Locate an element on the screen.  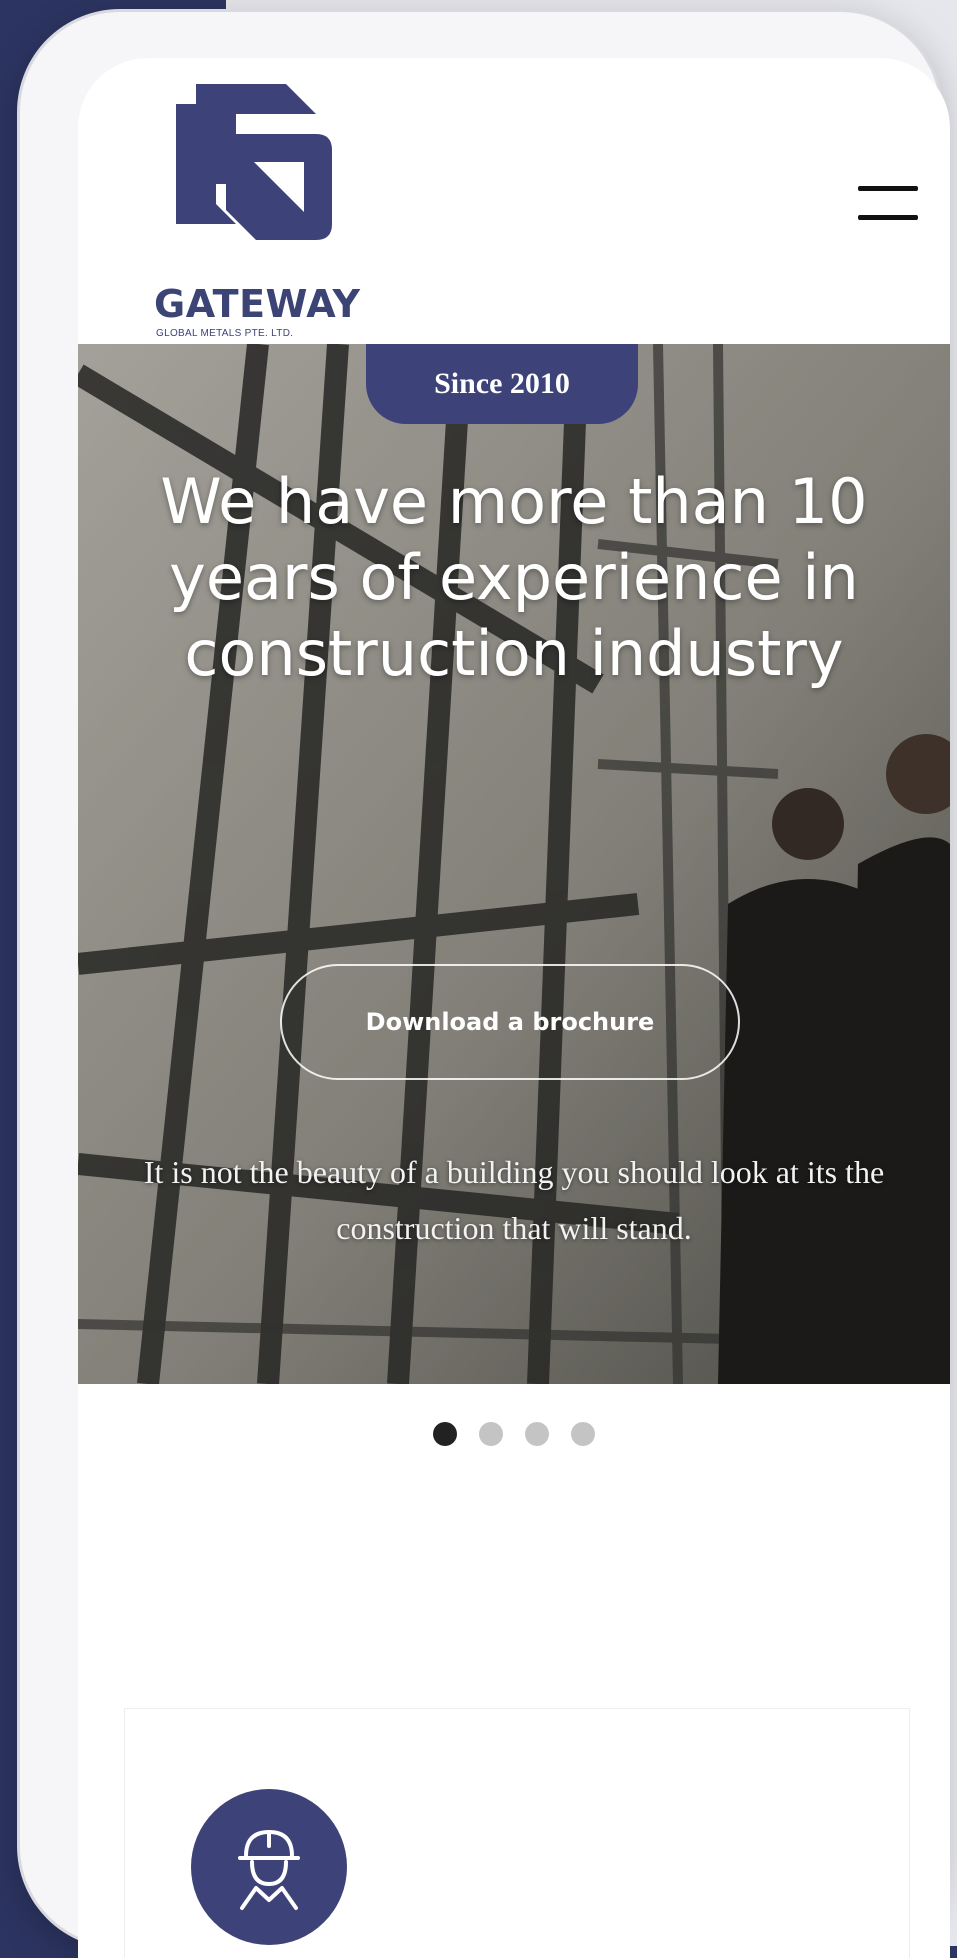
construction-worker-icon is located at coordinates (269, 1870).